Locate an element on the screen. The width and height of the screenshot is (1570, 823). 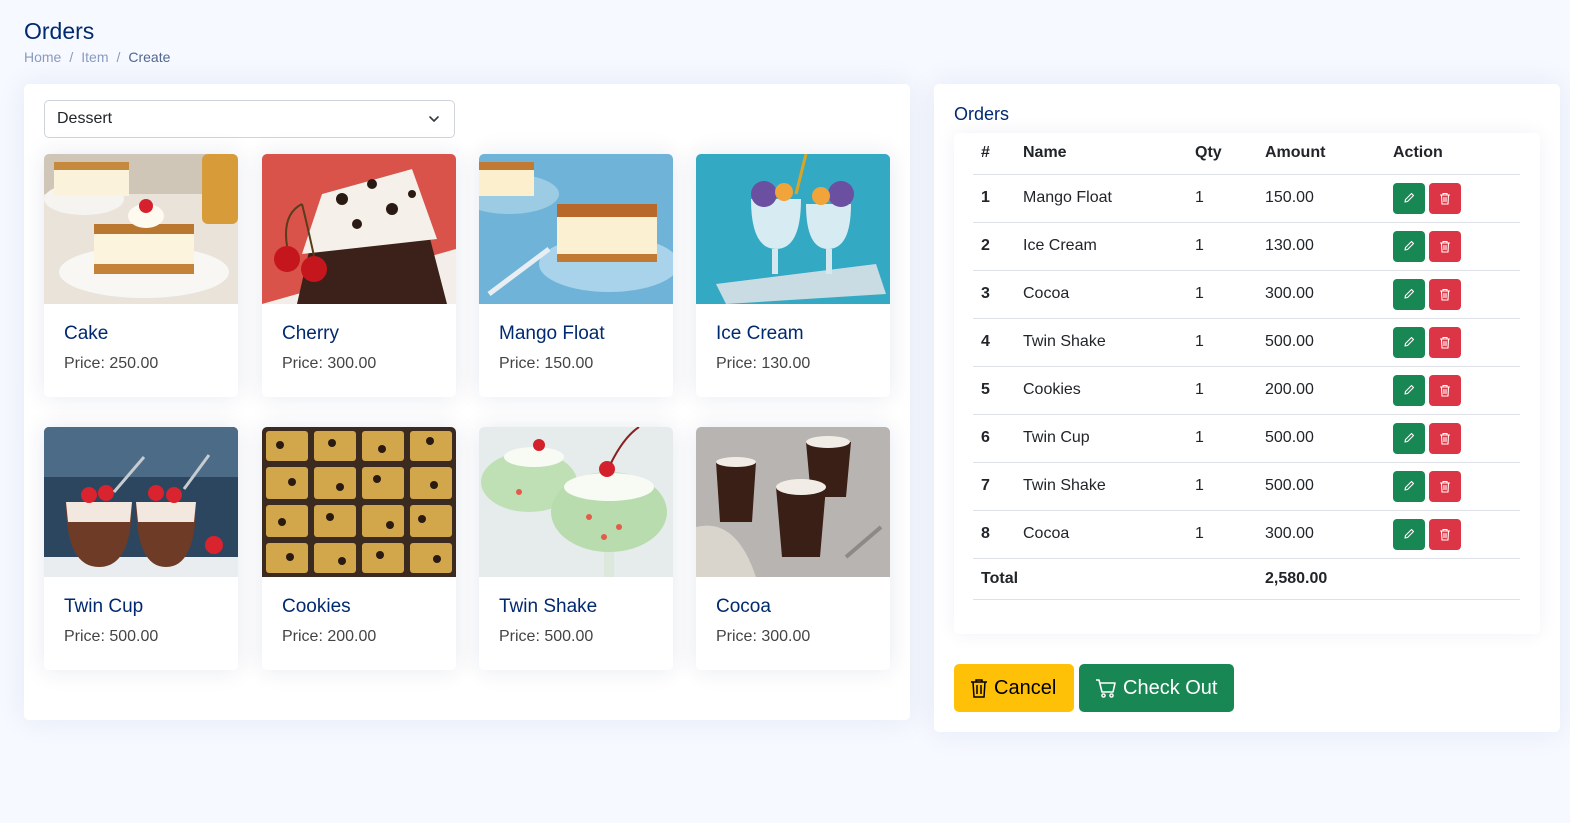
breadcrumb-create: Create is located at coordinates (149, 57).